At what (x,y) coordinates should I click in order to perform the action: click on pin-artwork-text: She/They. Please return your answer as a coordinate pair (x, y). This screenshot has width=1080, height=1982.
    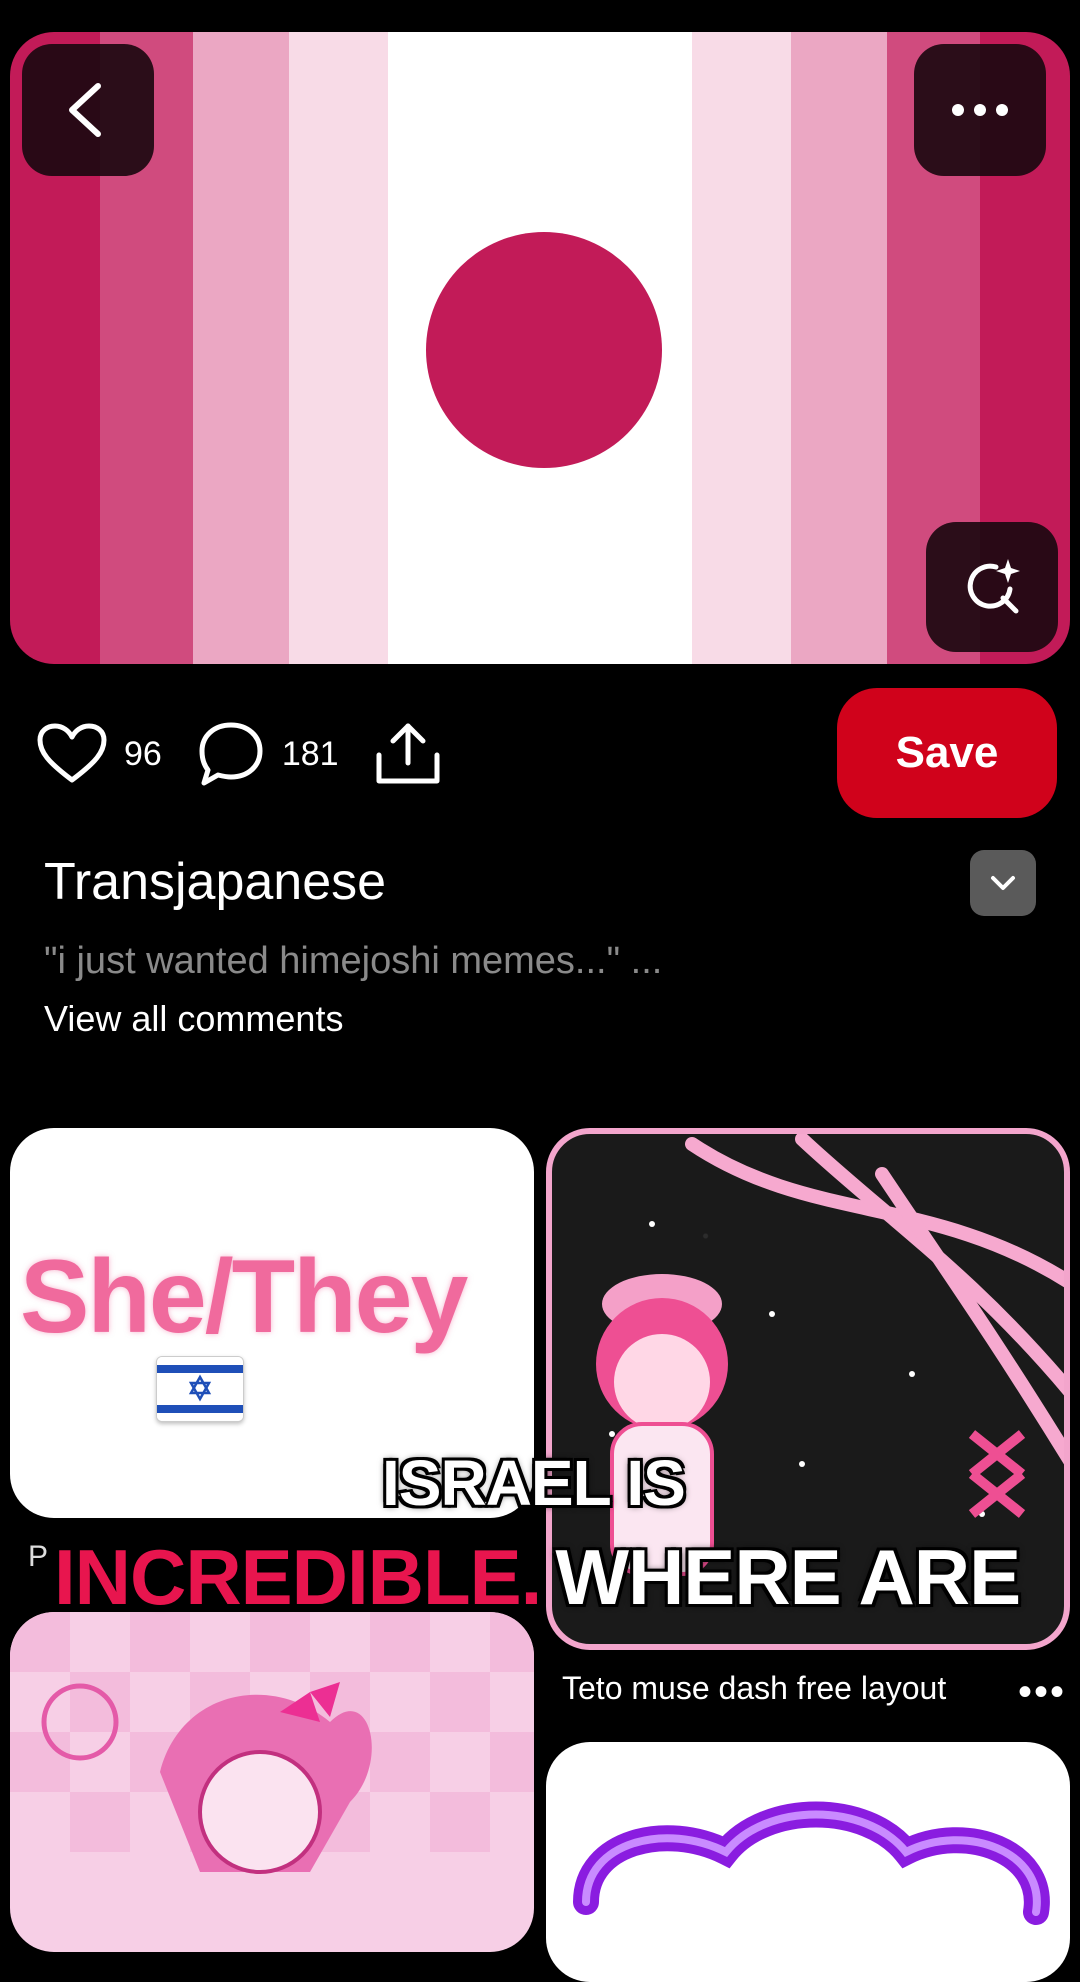
    Looking at the image, I should click on (244, 1297).